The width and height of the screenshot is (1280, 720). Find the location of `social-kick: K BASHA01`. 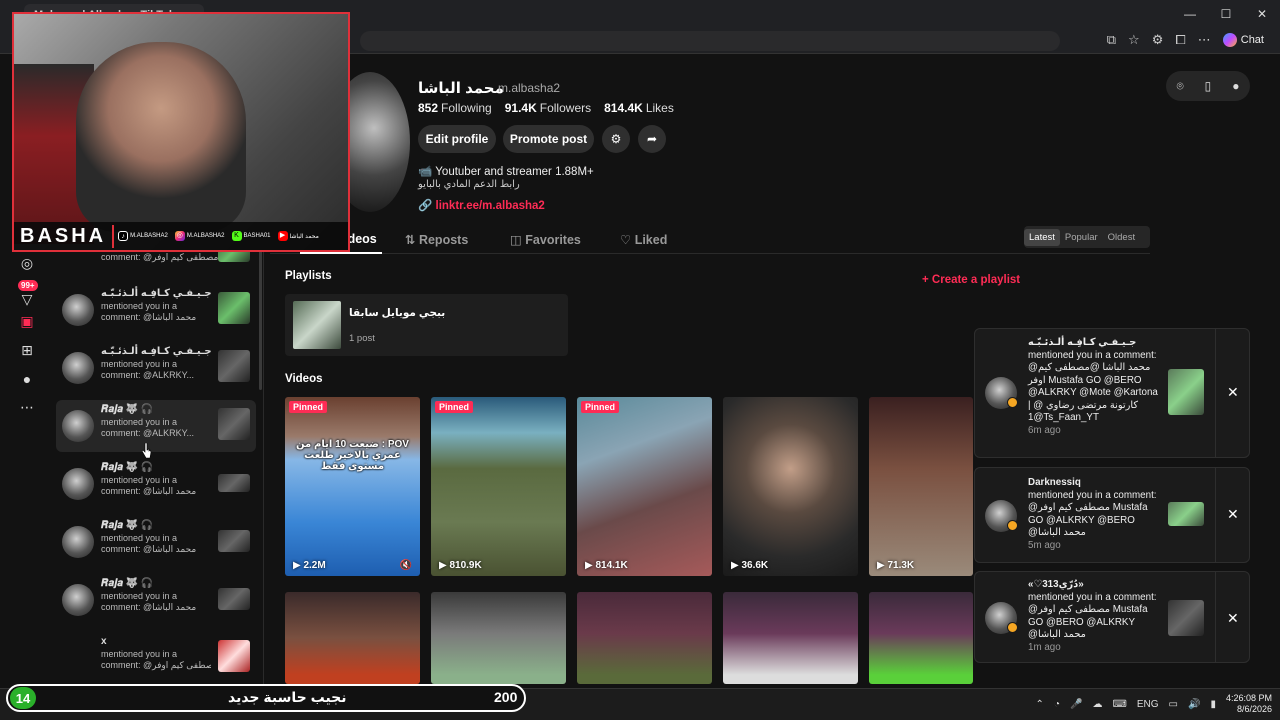

social-kick: K BASHA01 is located at coordinates (251, 236).